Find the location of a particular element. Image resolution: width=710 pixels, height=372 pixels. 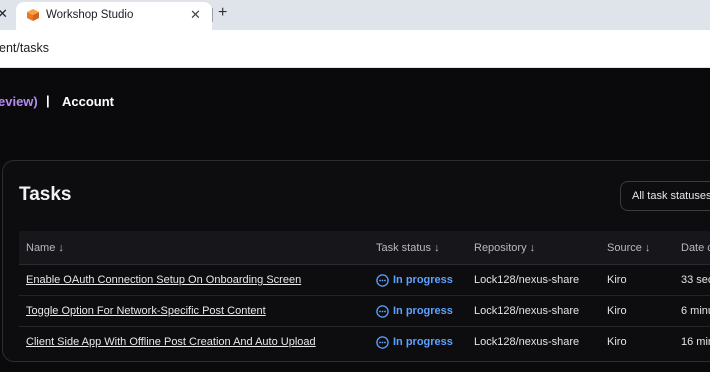

column-header-source: Source ↓ is located at coordinates (628, 248).